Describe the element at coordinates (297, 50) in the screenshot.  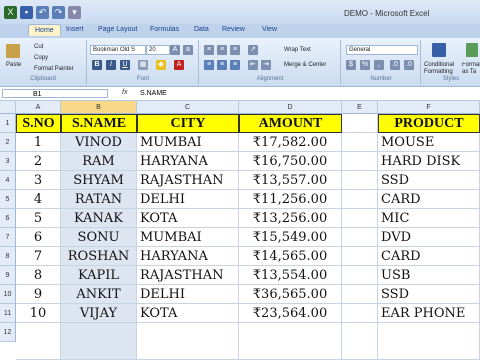
I see `wrap-text-button: Wrap Text` at that location.